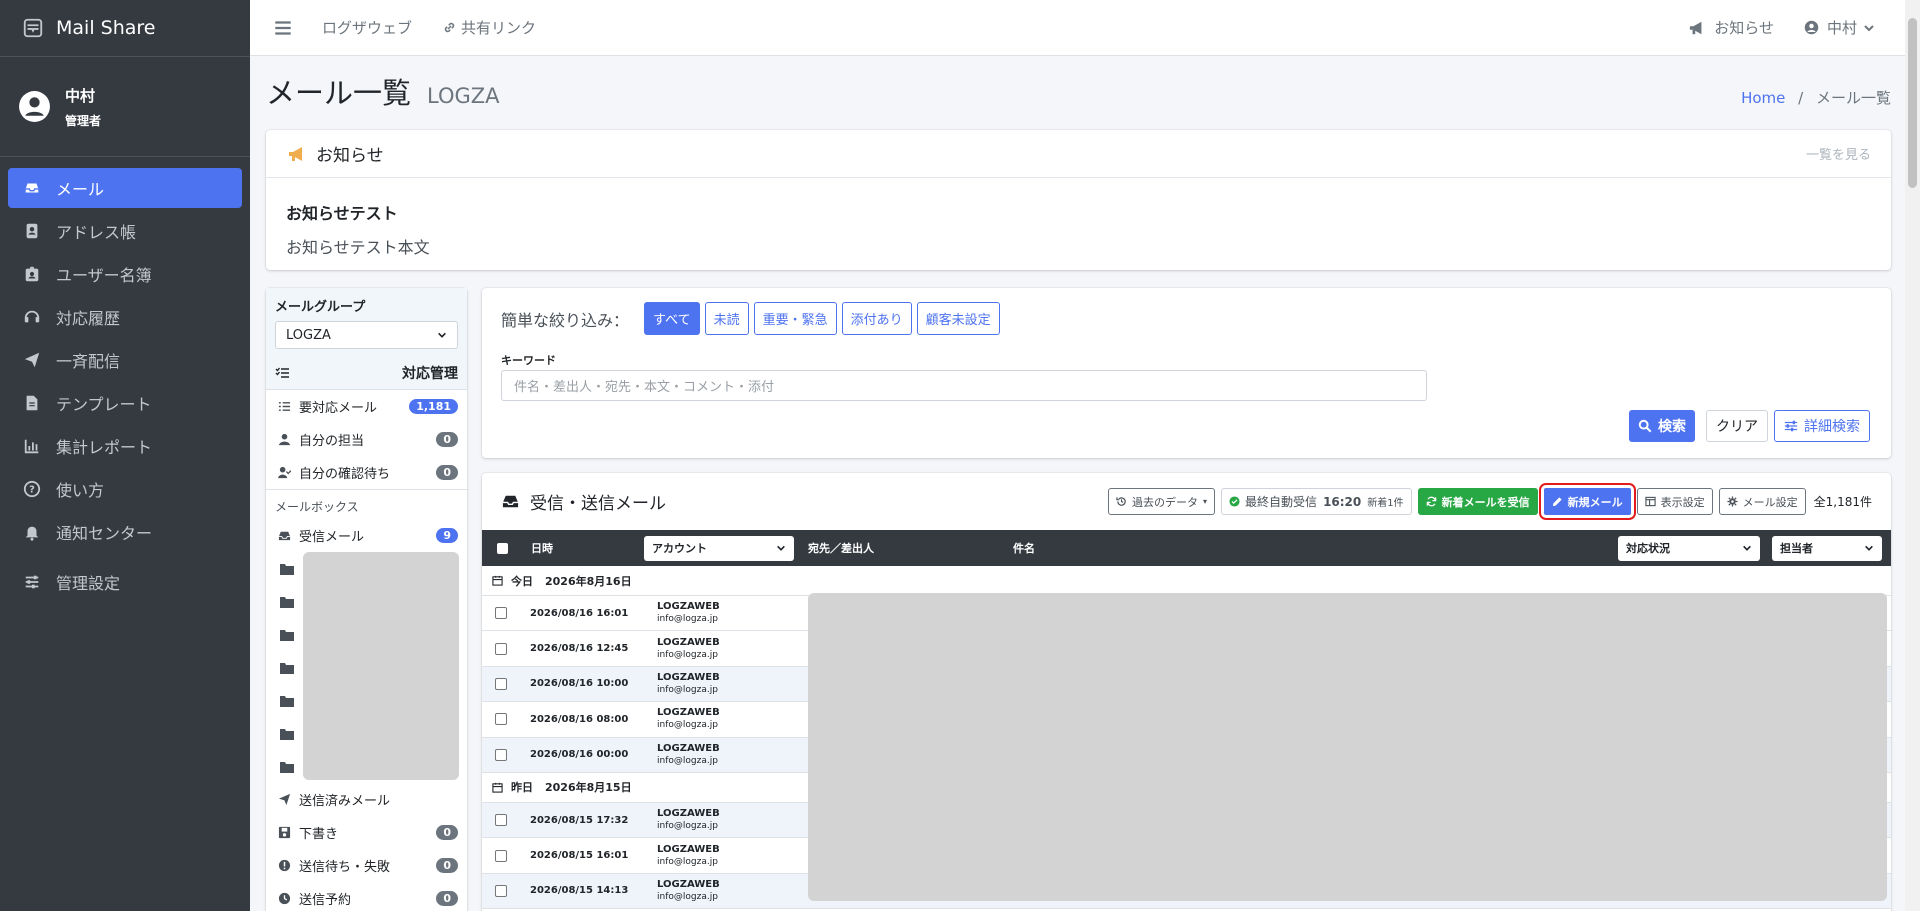 The height and width of the screenshot is (911, 1920). What do you see at coordinates (381, 666) in the screenshot?
I see `redacted-folder-names` at bounding box center [381, 666].